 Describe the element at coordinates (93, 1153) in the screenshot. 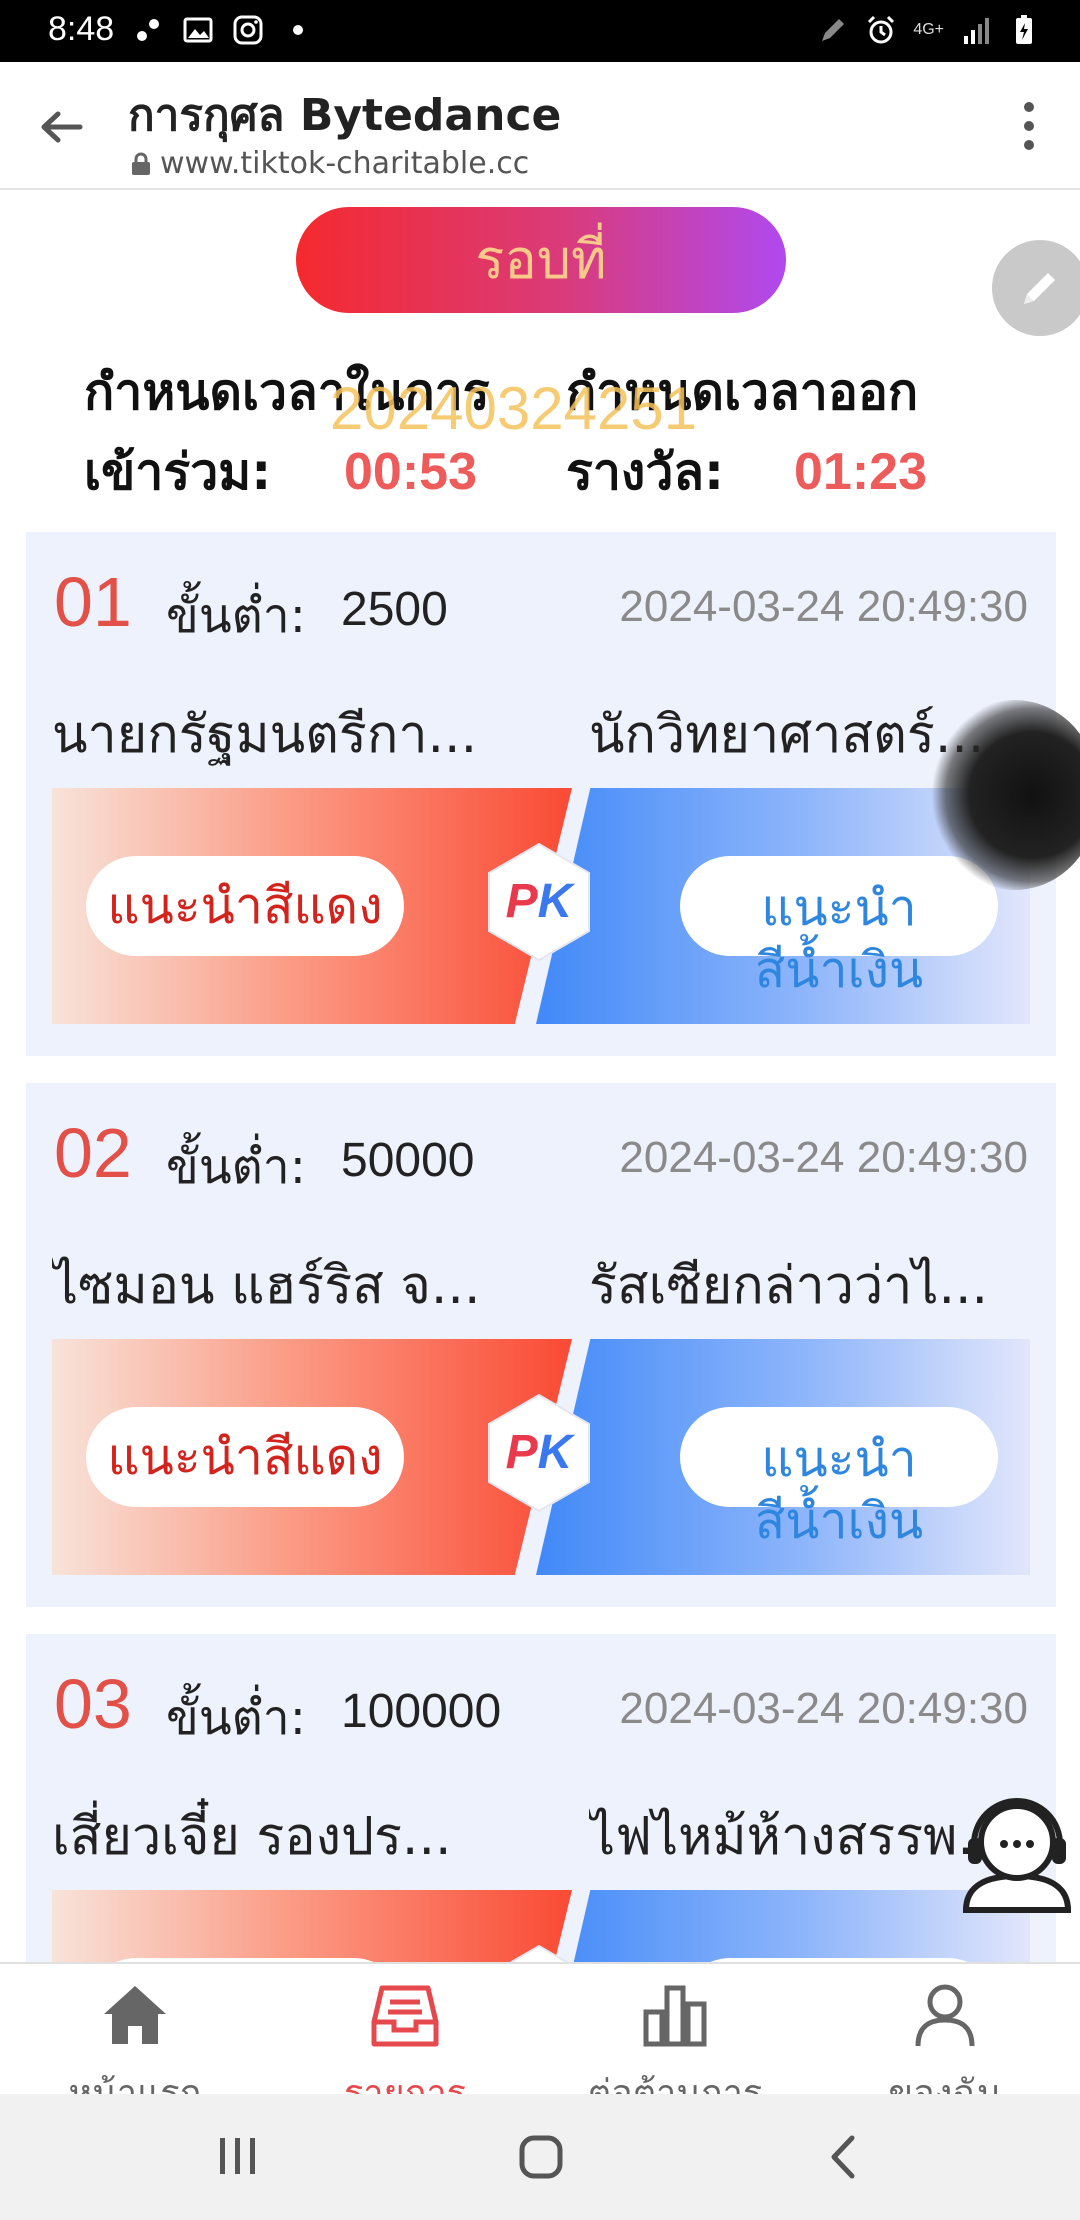

I see `card-index: 02` at that location.